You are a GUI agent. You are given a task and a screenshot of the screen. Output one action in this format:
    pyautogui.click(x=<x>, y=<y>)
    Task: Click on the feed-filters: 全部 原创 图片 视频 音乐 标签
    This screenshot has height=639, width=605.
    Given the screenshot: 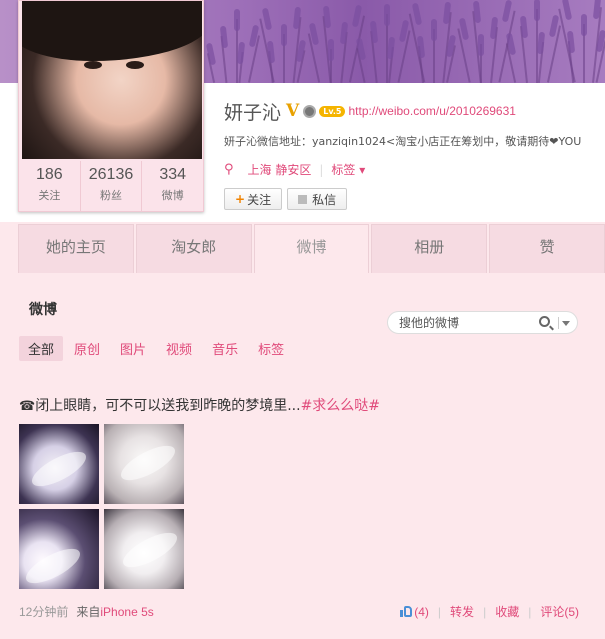 What is the action you would take?
    pyautogui.click(x=157, y=348)
    